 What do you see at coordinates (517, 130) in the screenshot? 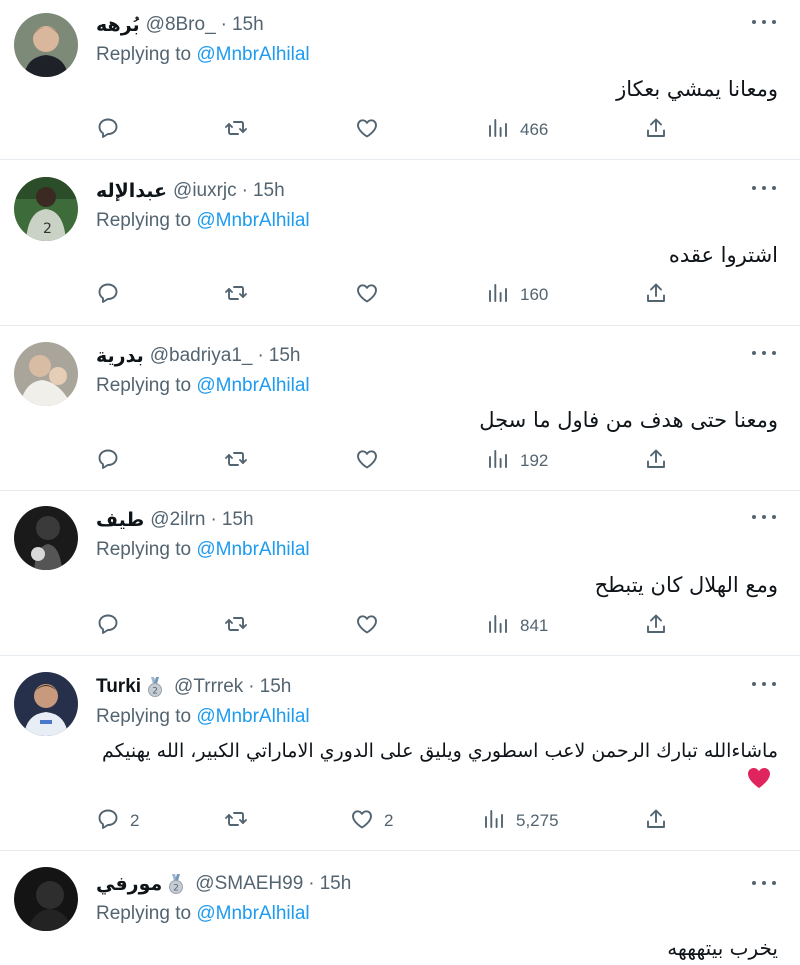
I see `views-button: 466` at bounding box center [517, 130].